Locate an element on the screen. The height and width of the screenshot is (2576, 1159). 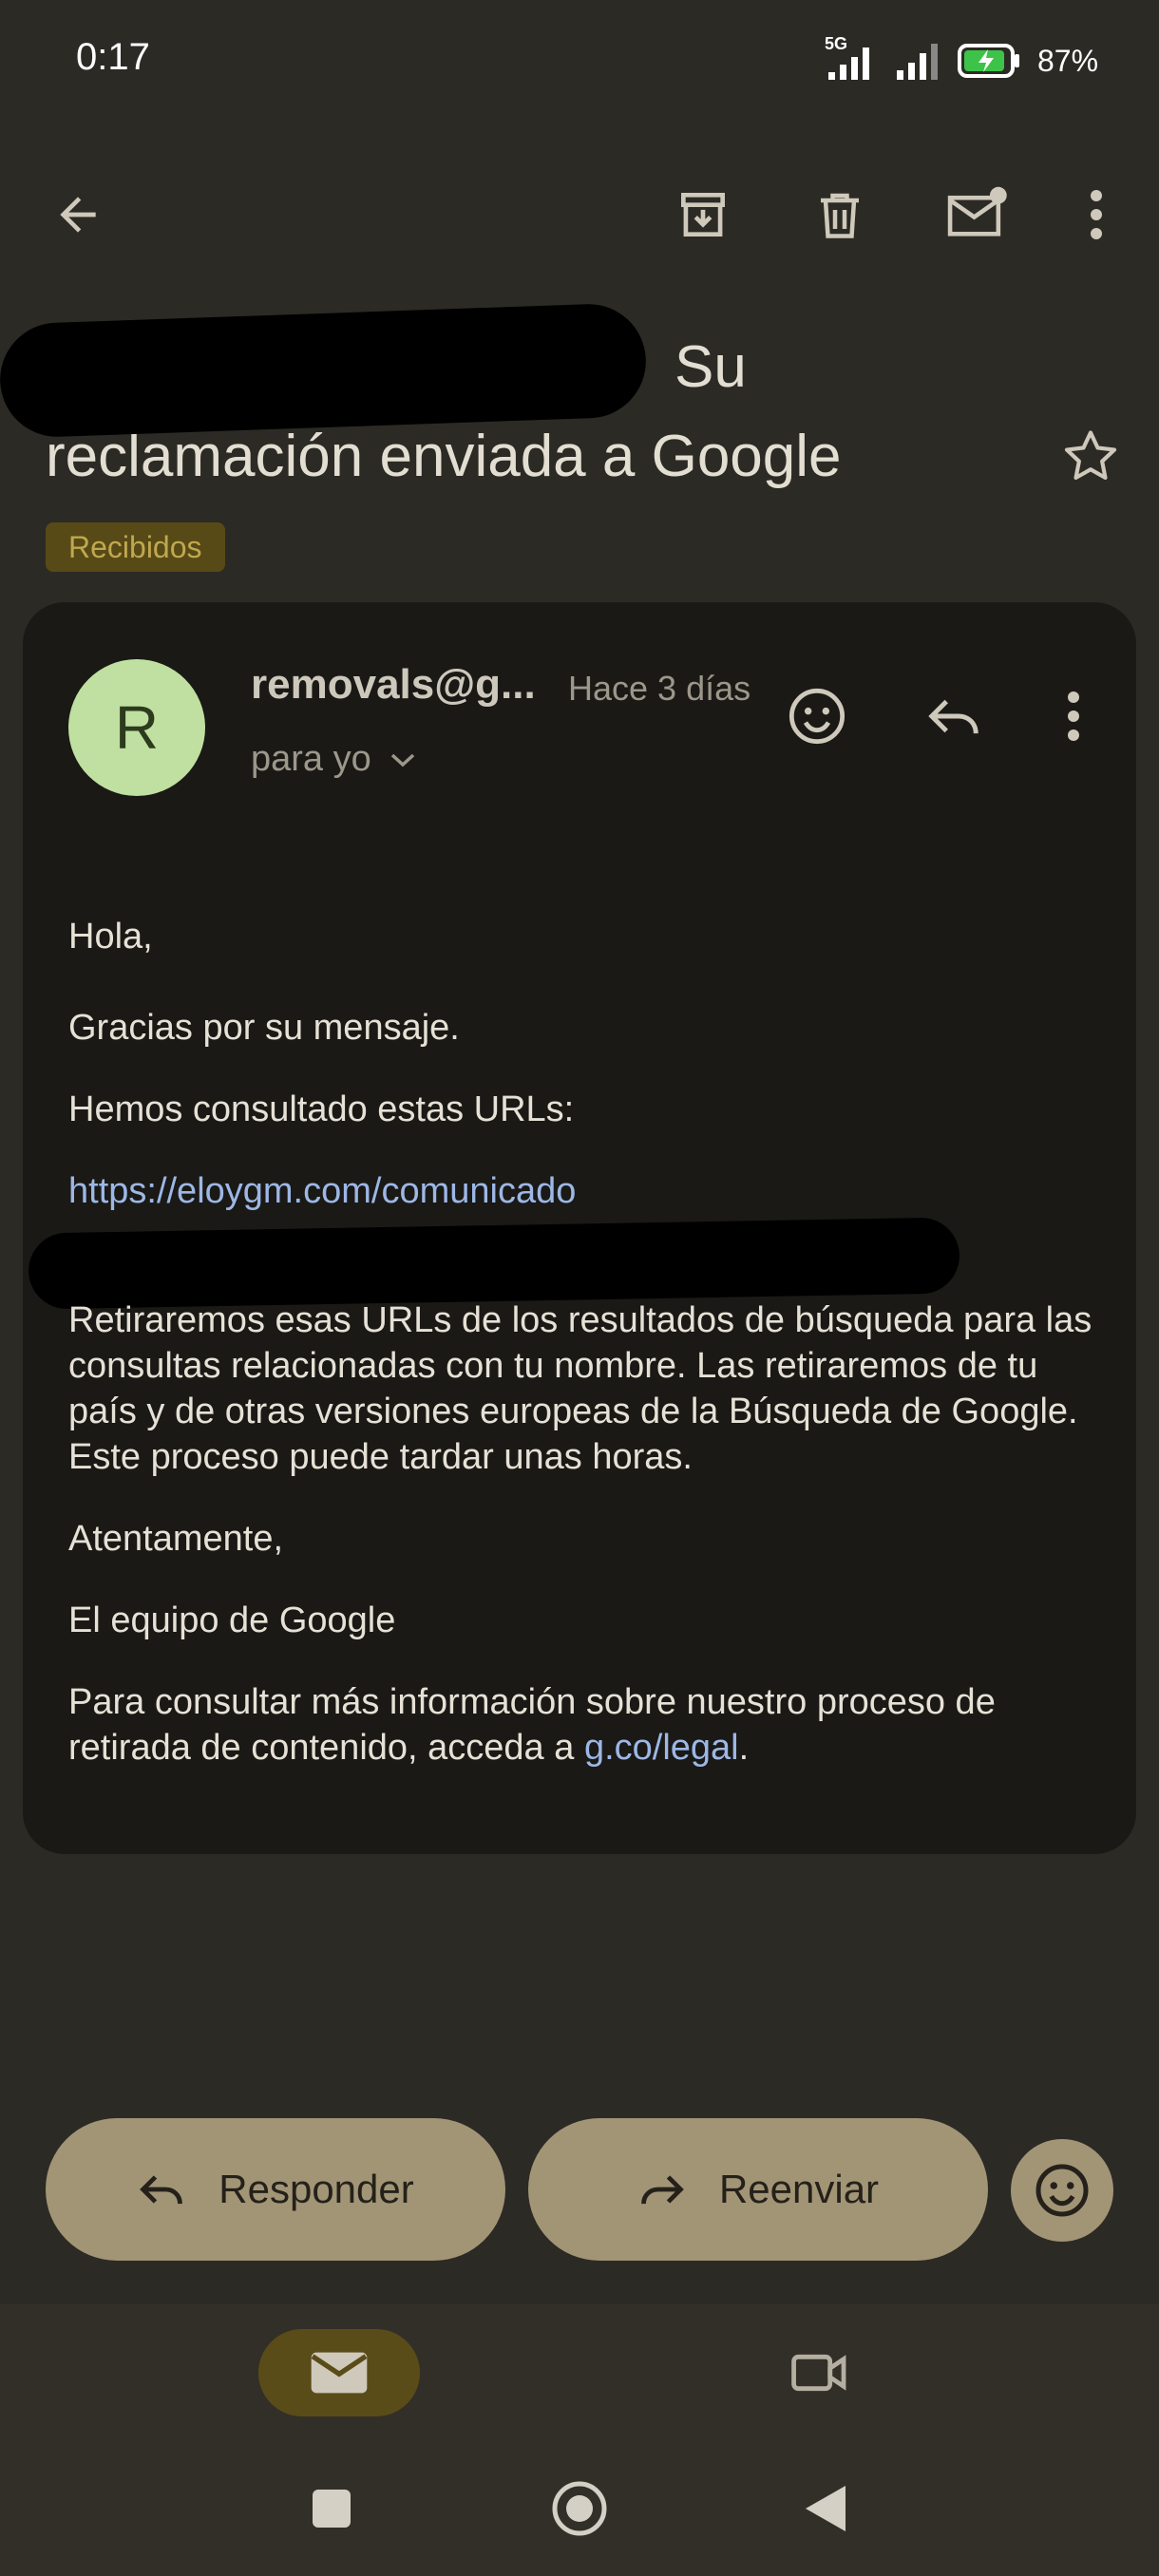
arrow-left-icon is located at coordinates (78, 215).